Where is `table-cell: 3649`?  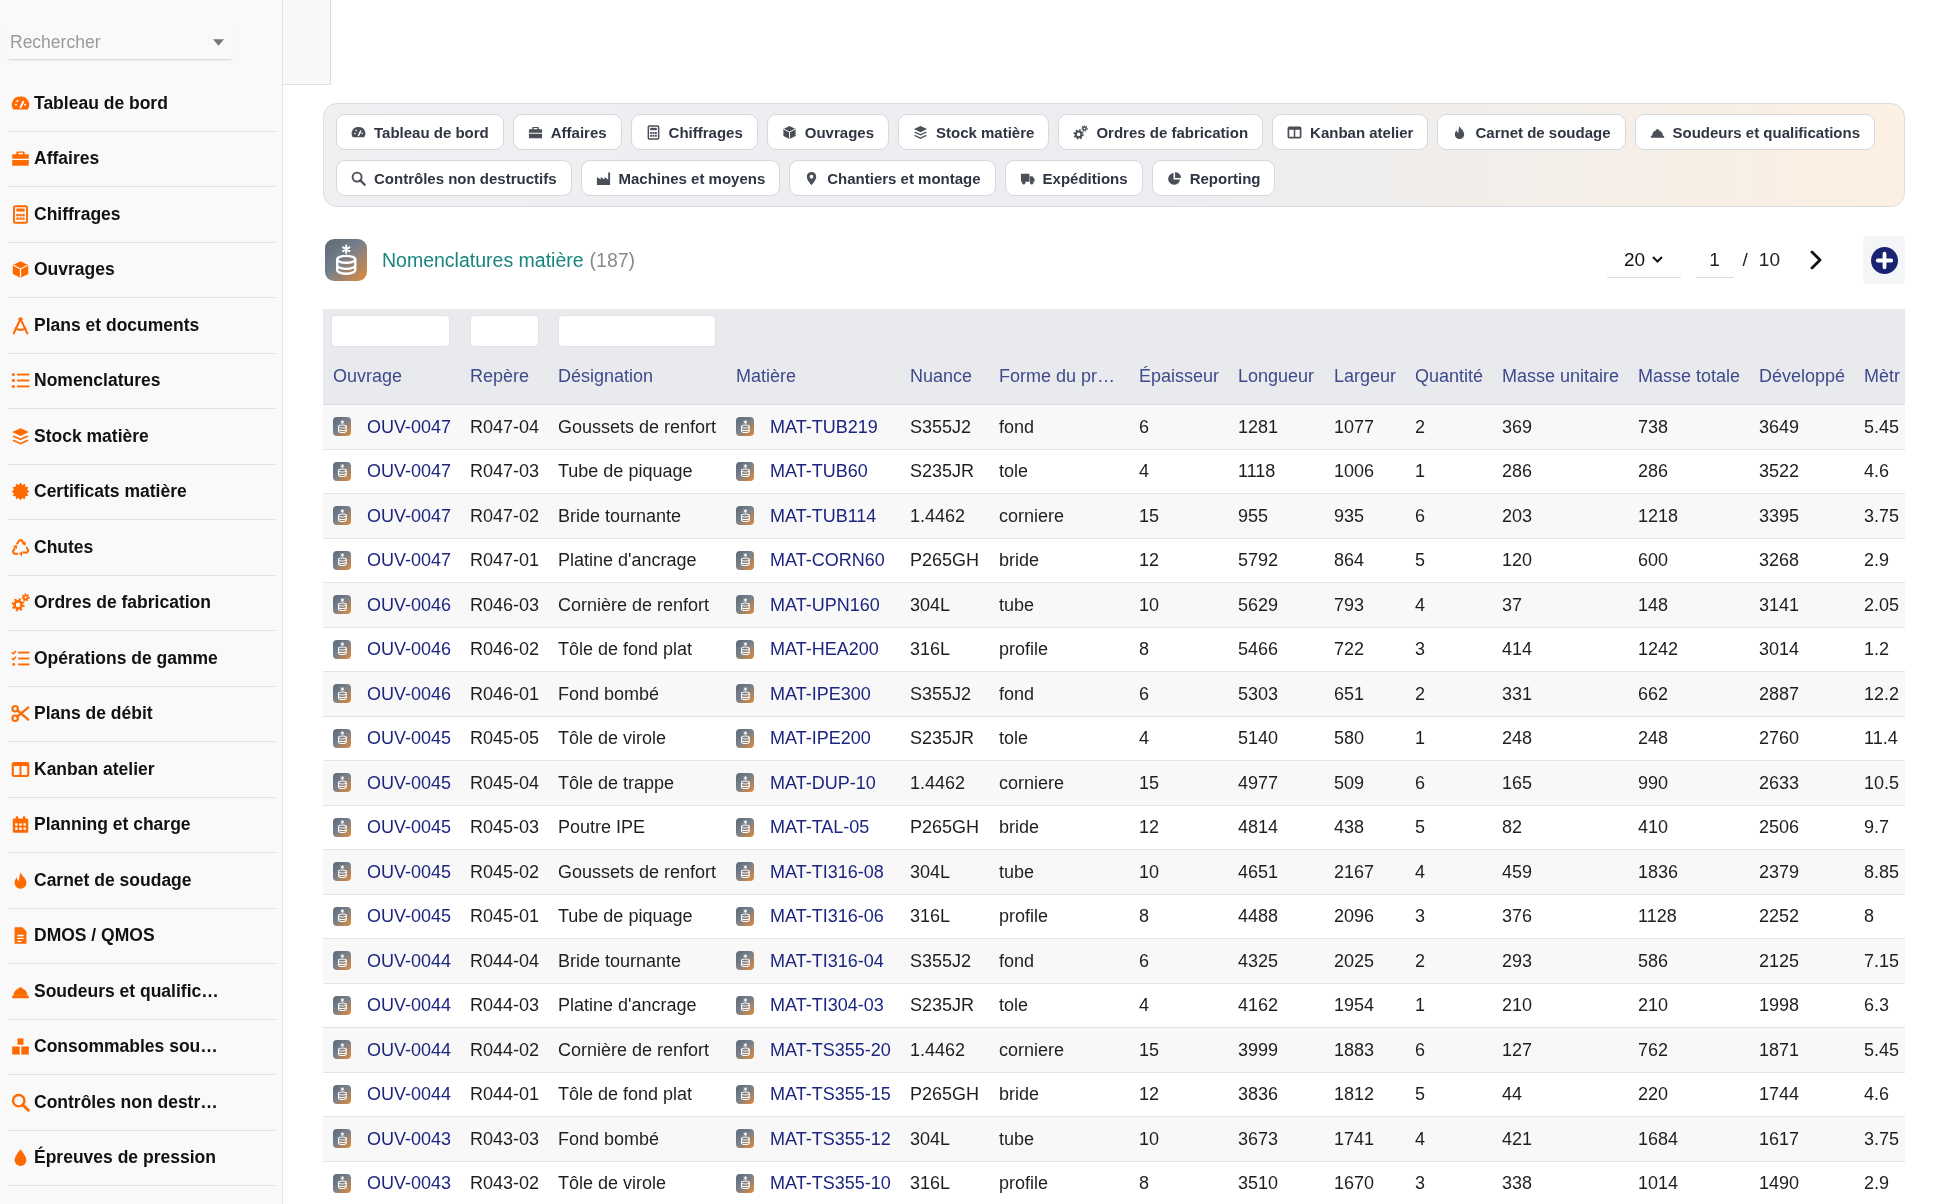
table-cell: 3649 is located at coordinates (1779, 426).